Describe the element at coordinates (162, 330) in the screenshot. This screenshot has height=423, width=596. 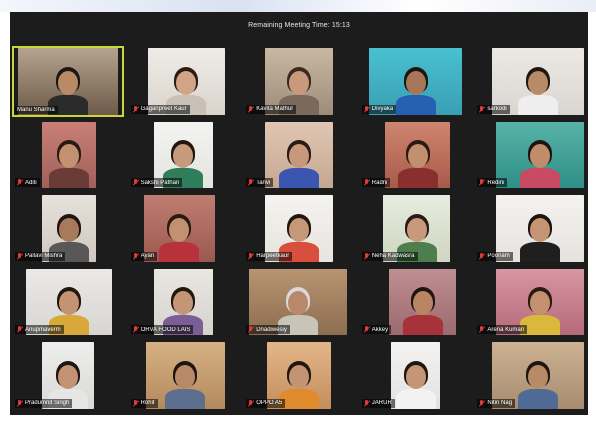
I see `participant-name-label: ORVA FOOD LAIS` at that location.